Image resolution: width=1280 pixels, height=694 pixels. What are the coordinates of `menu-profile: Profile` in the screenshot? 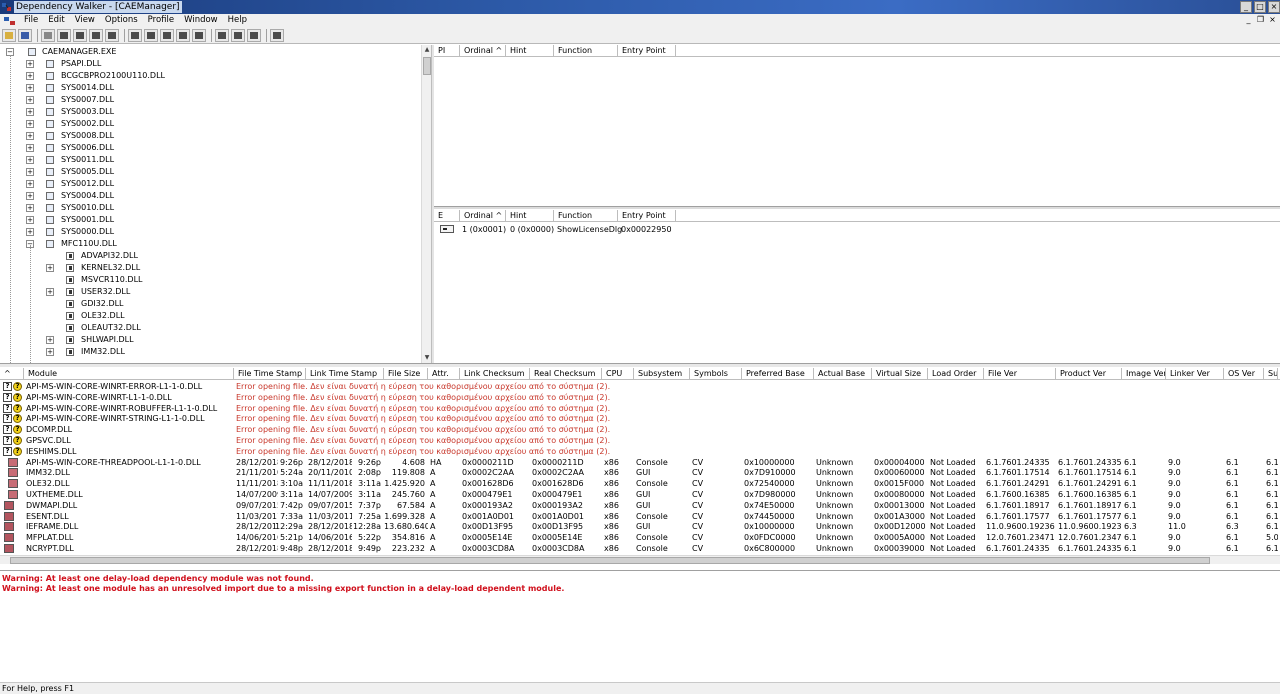 It's located at (161, 20).